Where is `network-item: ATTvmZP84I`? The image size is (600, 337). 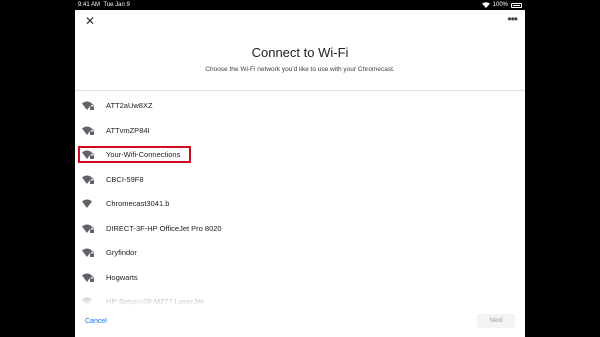 network-item: ATTvmZP84I is located at coordinates (300, 131).